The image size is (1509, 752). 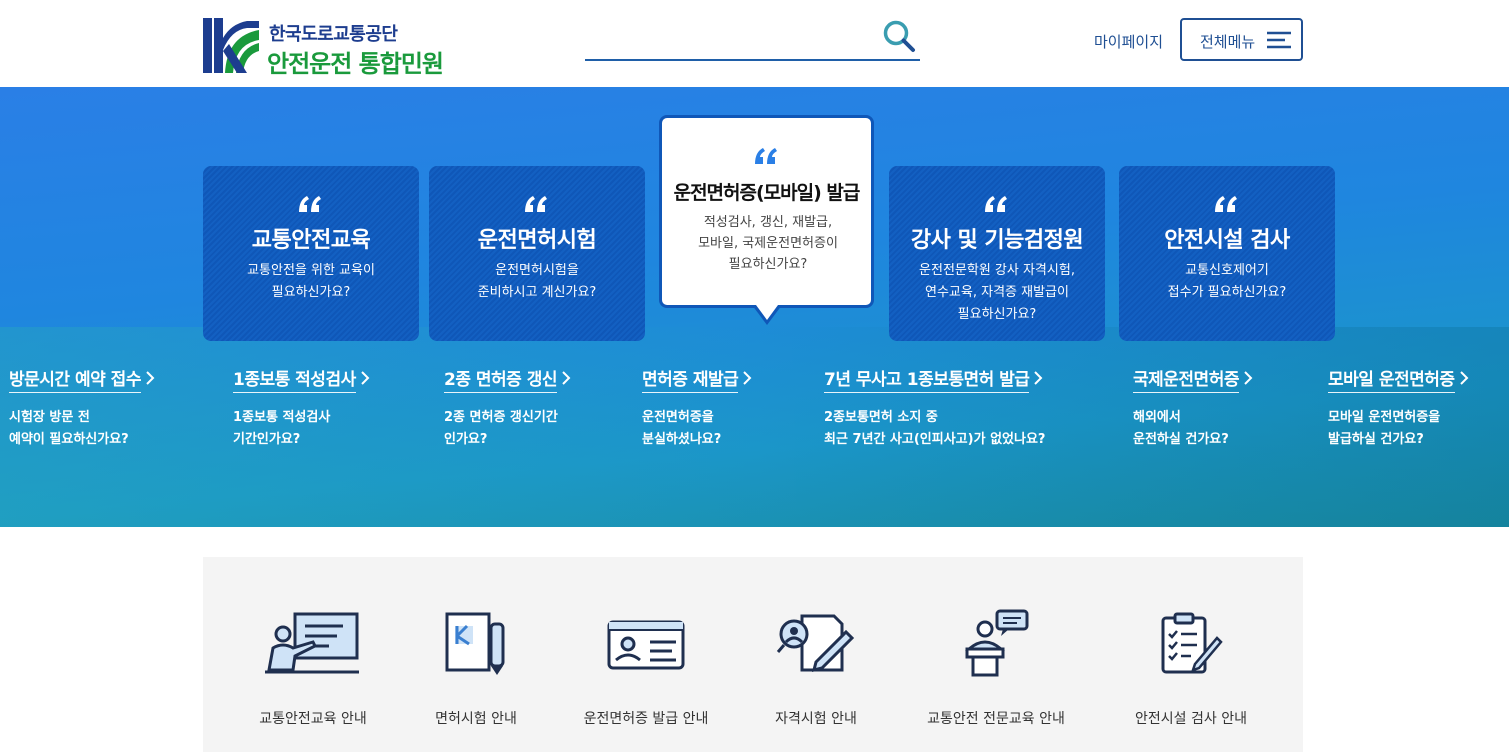 I want to click on quick-item-qualification-exam: 자격시험 안내, so click(x=816, y=654).